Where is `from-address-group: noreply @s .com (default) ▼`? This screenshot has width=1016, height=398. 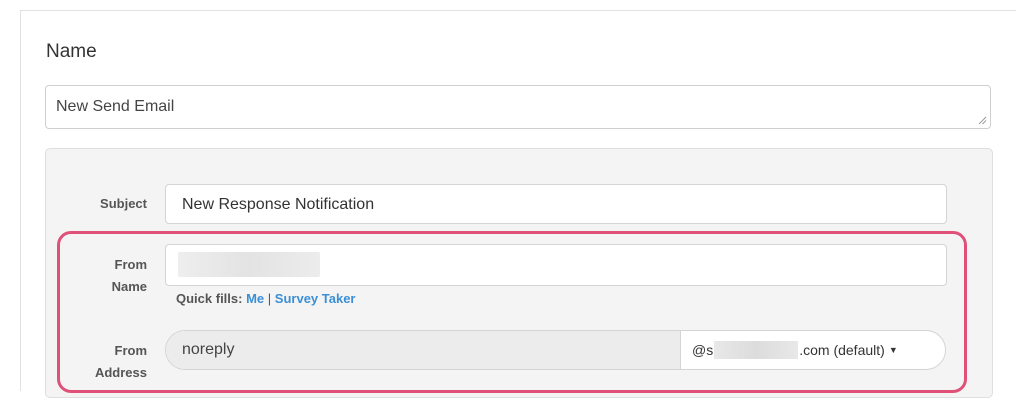
from-address-group: noreply @s .com (default) ▼ is located at coordinates (555, 350).